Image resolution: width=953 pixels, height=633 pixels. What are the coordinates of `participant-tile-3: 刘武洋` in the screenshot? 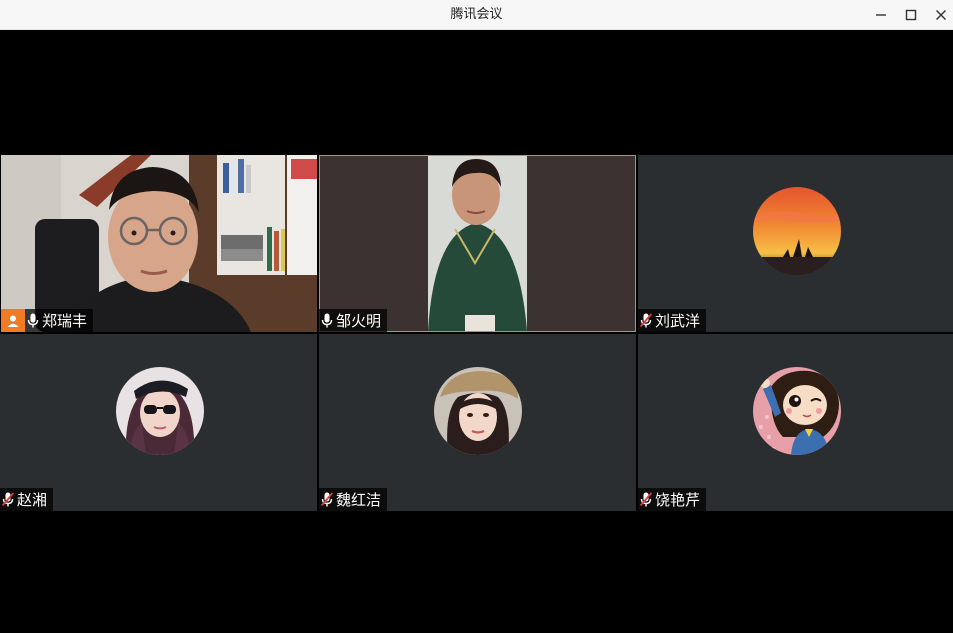 It's located at (795, 243).